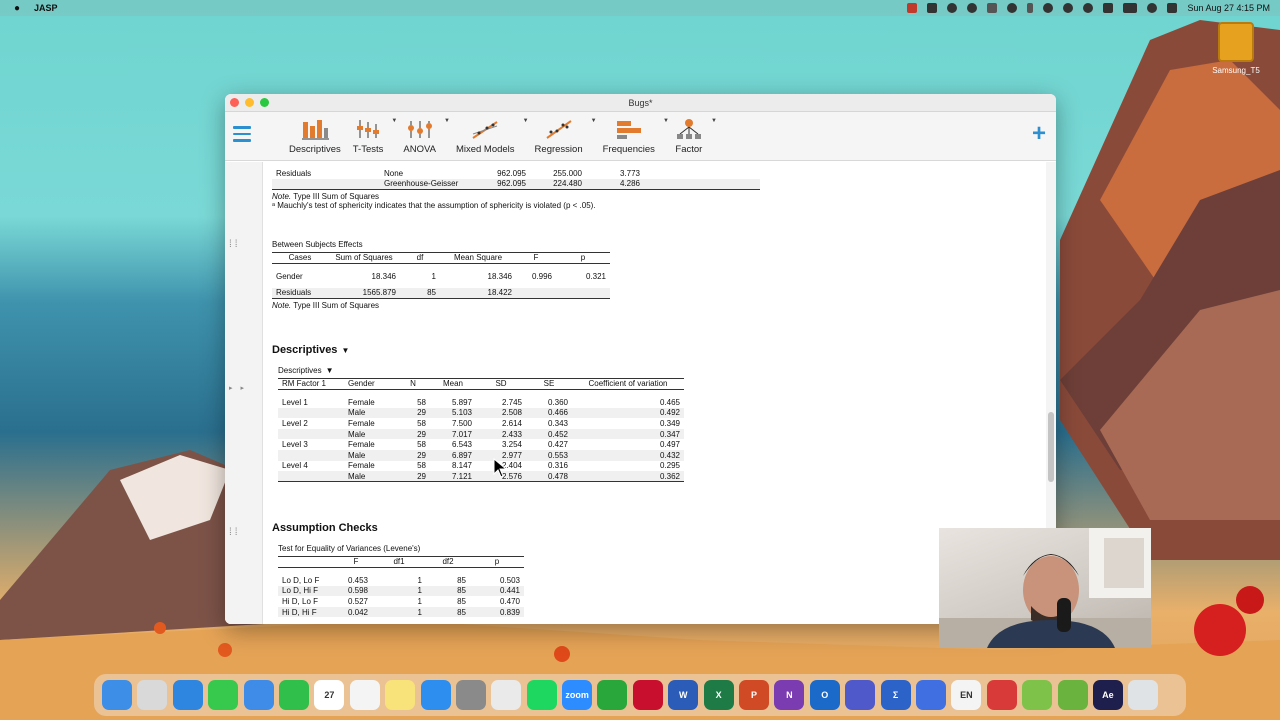  I want to click on table-row: Lo D, Lo F 0.453 1 85 0.503, so click(401, 580).